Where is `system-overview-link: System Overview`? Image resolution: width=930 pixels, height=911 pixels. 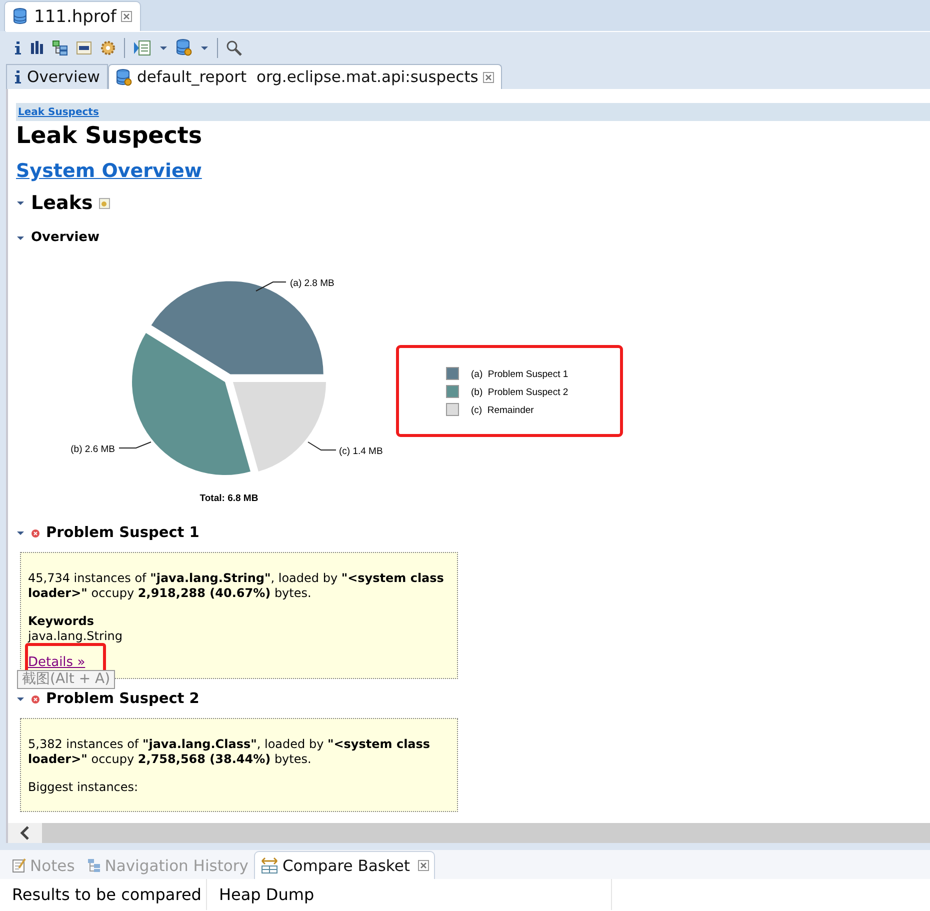 system-overview-link: System Overview is located at coordinates (109, 171).